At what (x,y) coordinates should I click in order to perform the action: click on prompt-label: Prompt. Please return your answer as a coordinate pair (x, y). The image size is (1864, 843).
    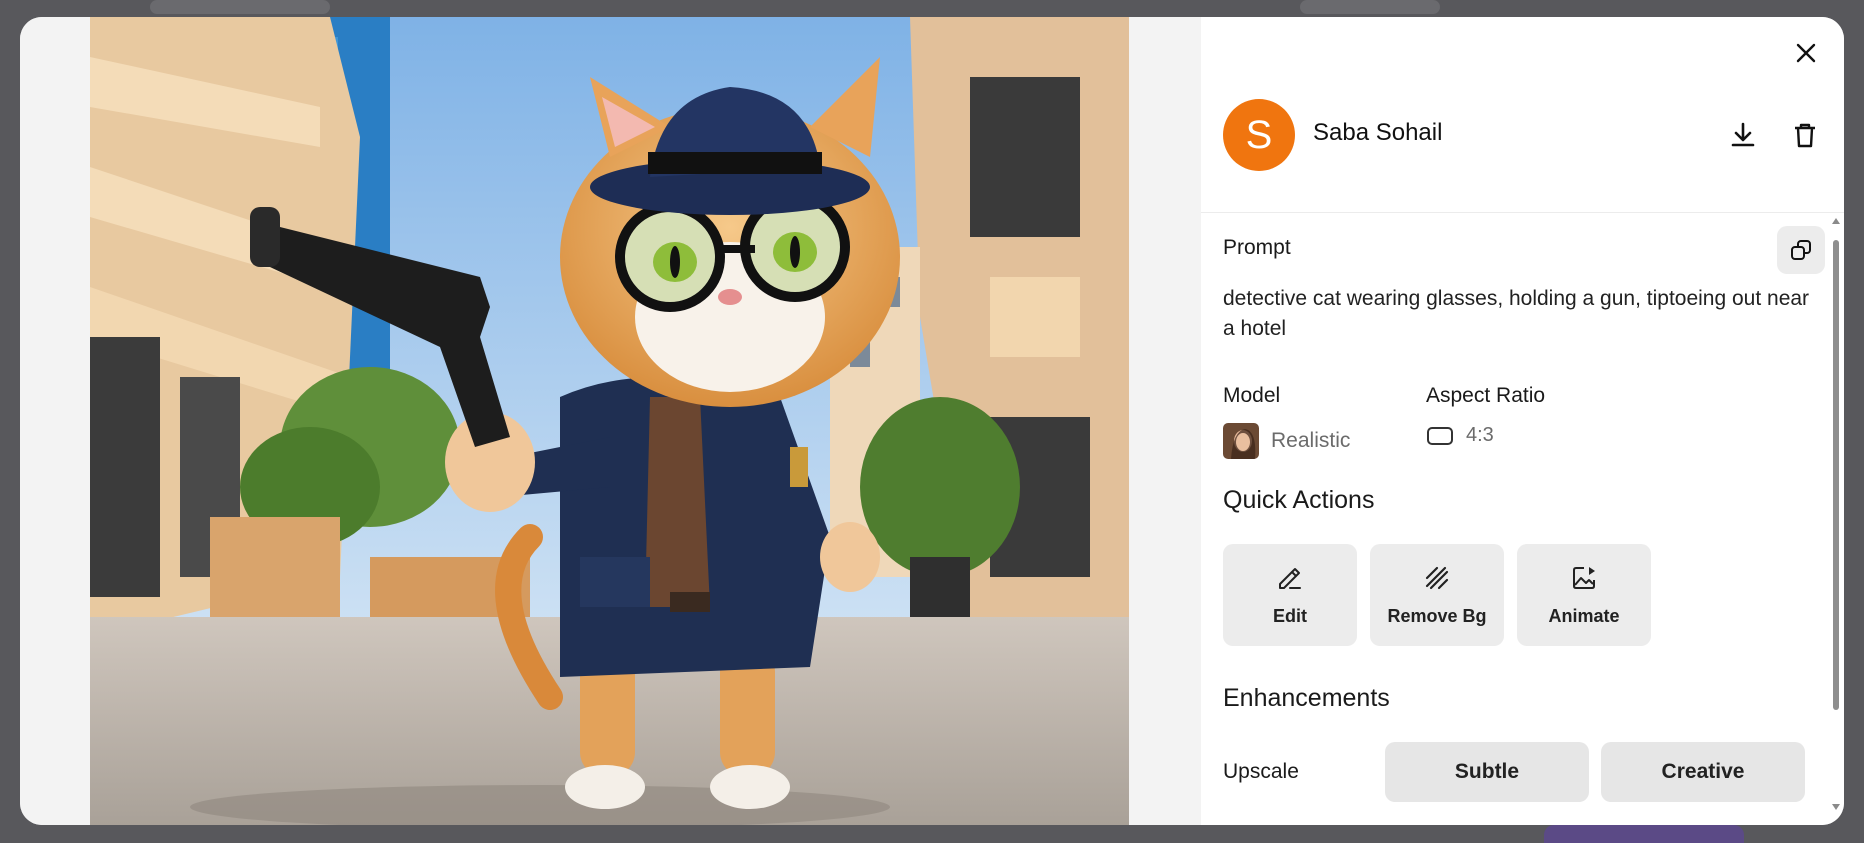
    Looking at the image, I should click on (1257, 247).